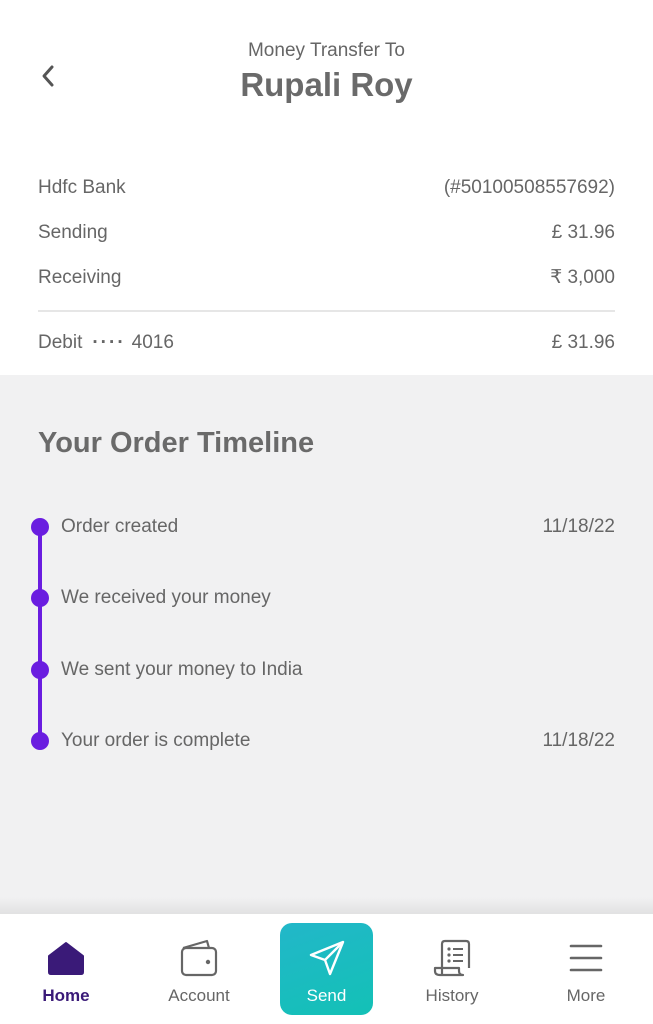  I want to click on details-divider, so click(326, 311).